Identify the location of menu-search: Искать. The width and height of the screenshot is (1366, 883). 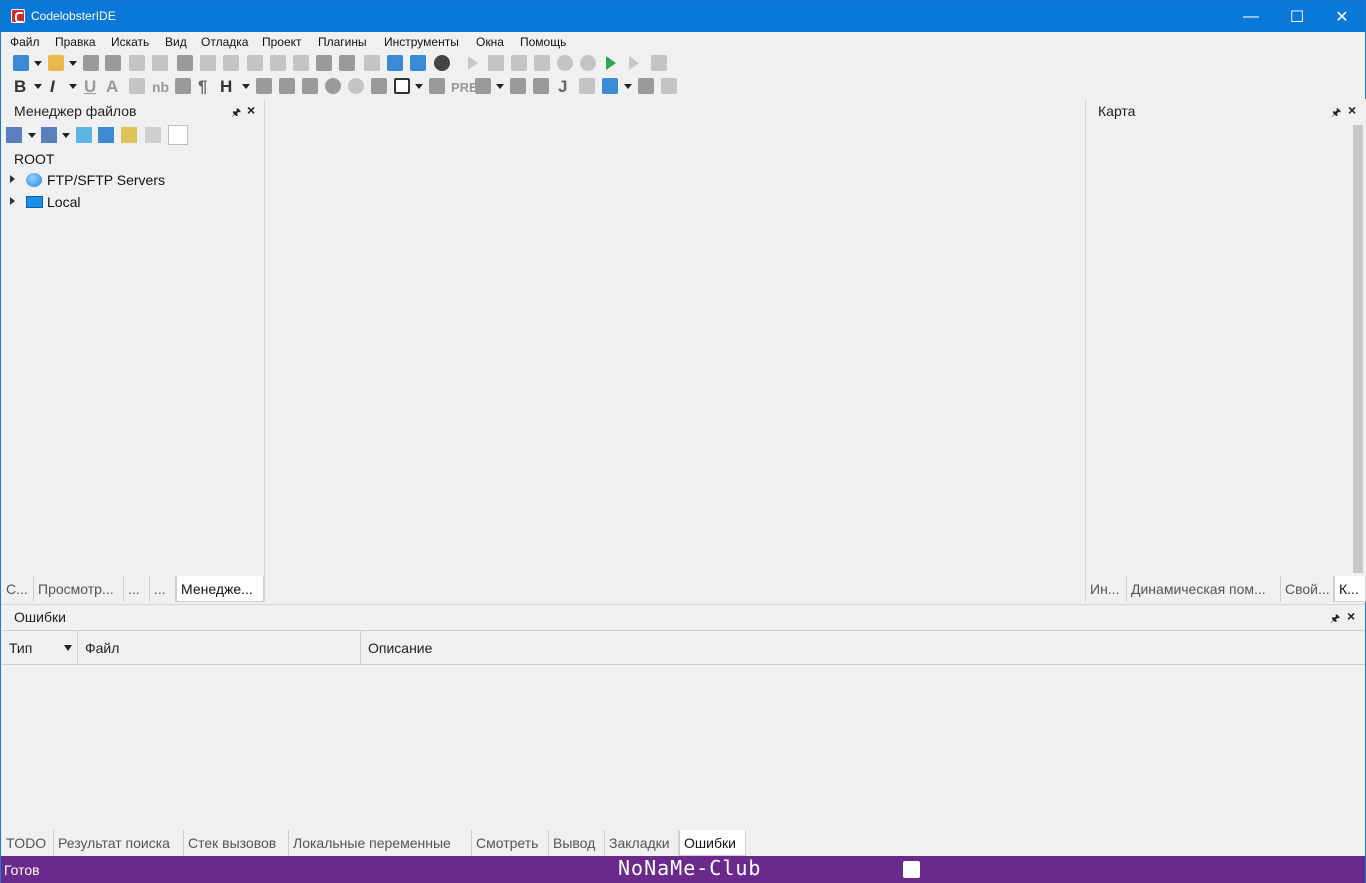
(130, 42).